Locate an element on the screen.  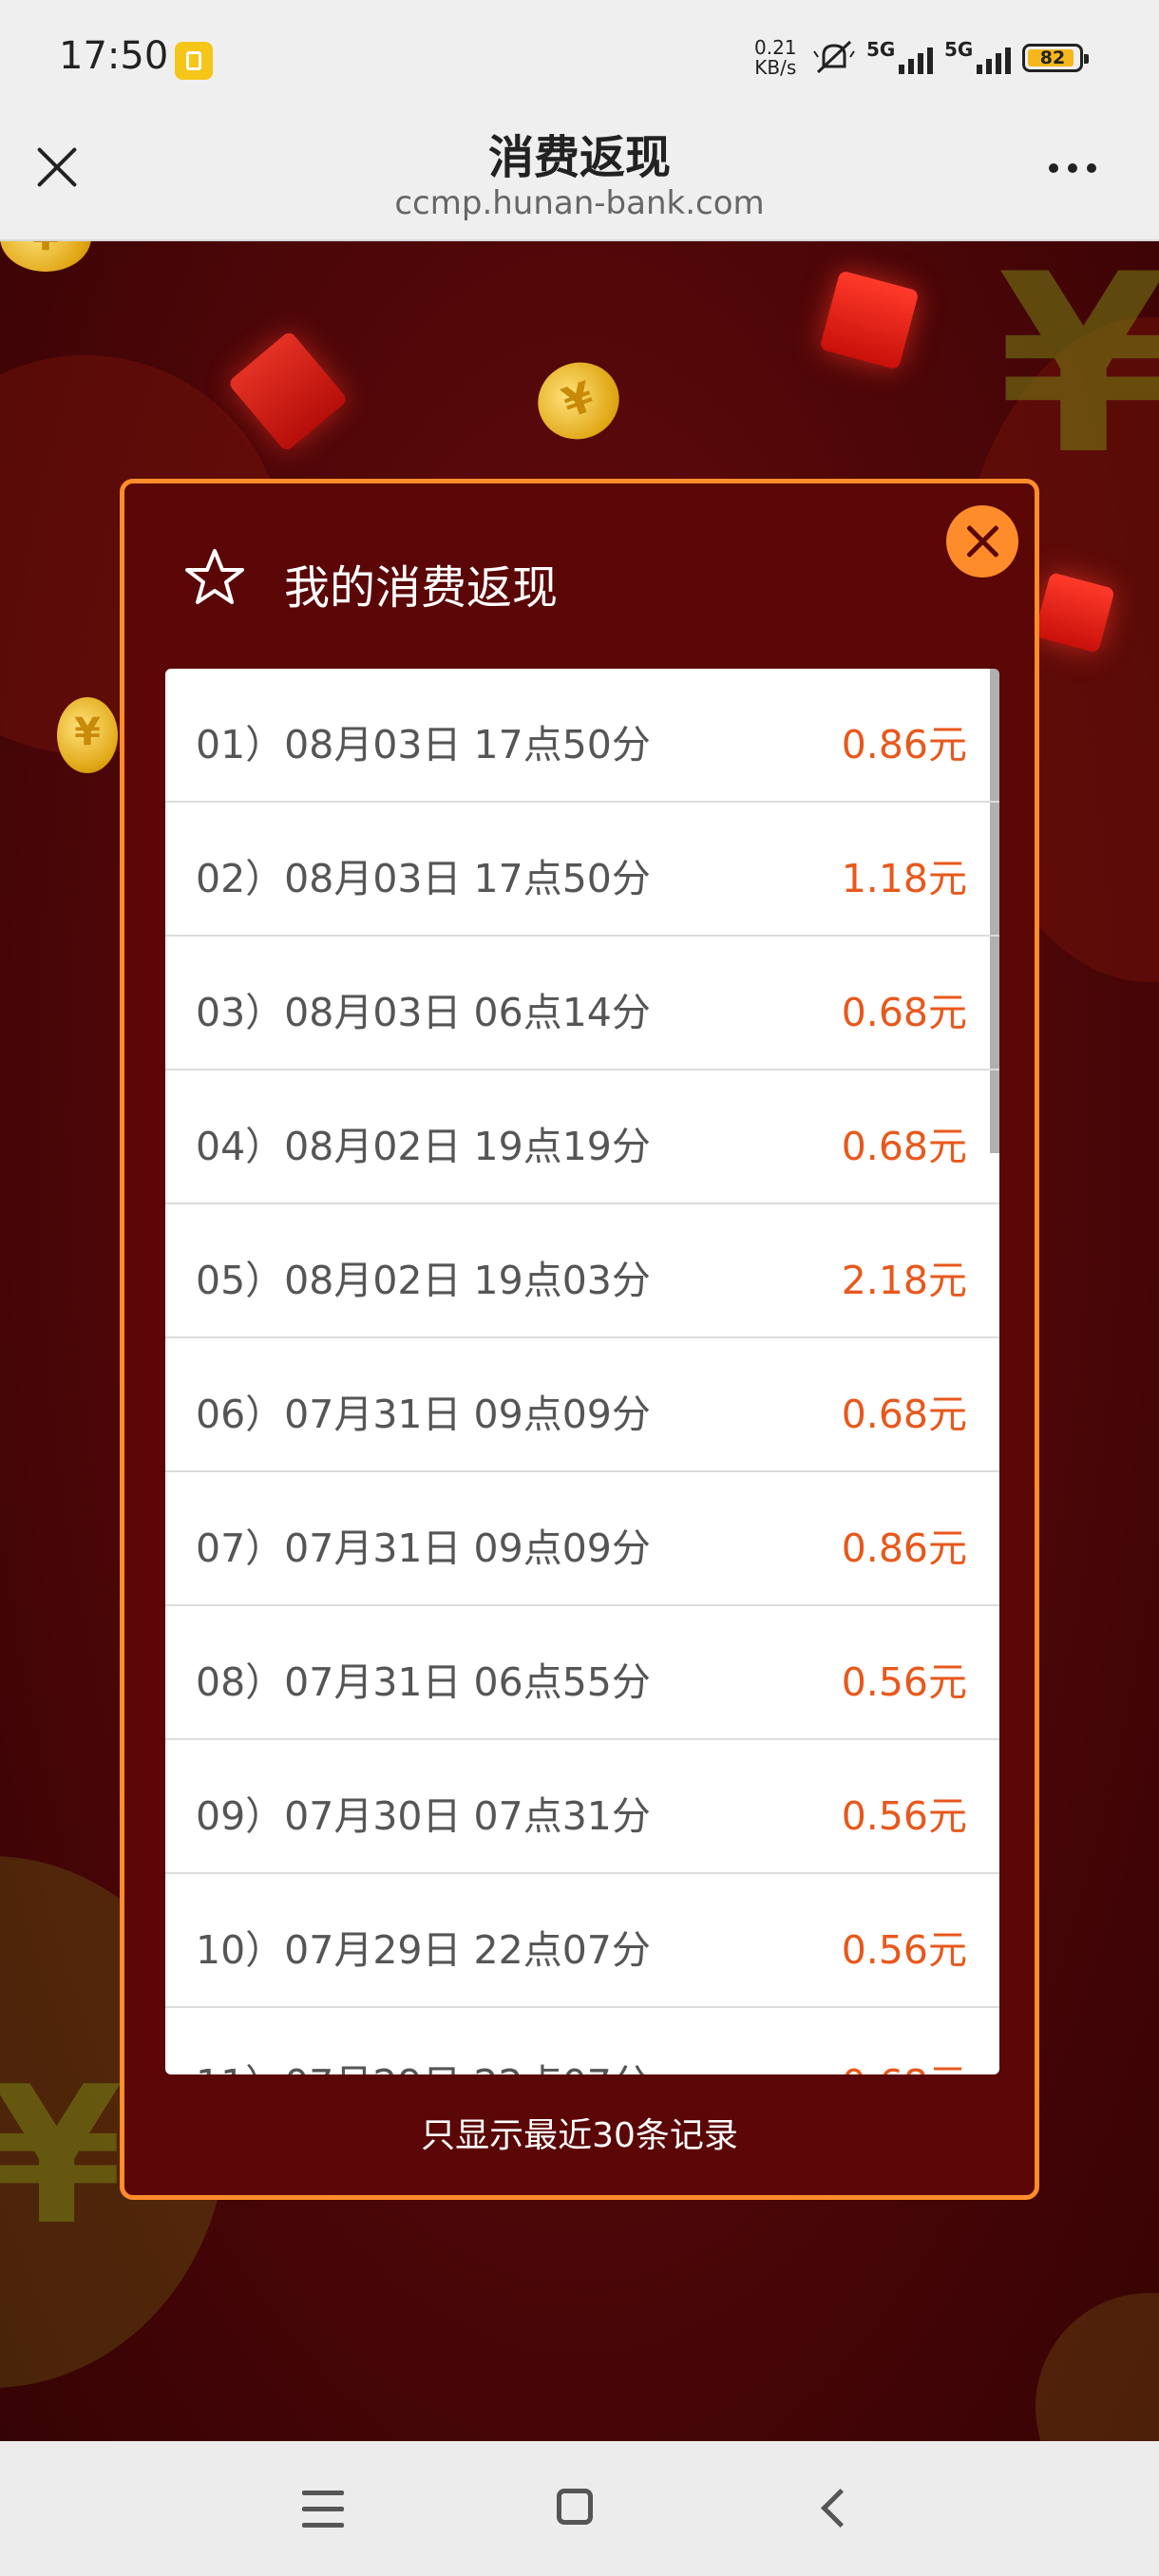
status-bar: 17:50 0.21 KB/s 5G 5G 82 is located at coordinates (579, 52).